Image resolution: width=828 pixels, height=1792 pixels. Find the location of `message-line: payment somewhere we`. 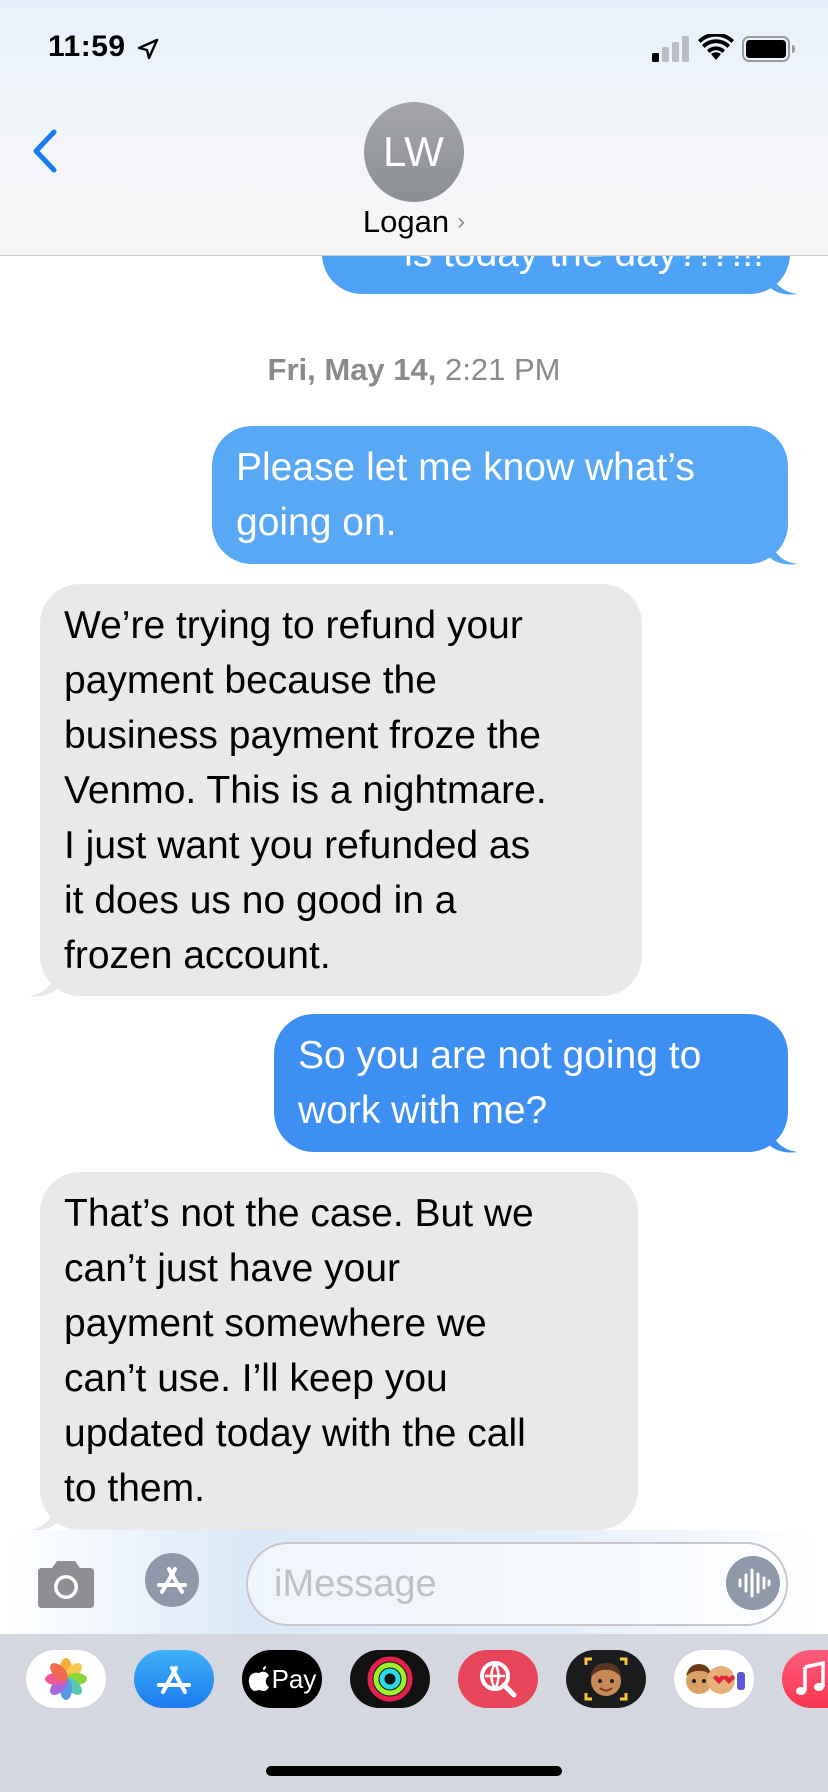

message-line: payment somewhere we is located at coordinates (275, 1323).